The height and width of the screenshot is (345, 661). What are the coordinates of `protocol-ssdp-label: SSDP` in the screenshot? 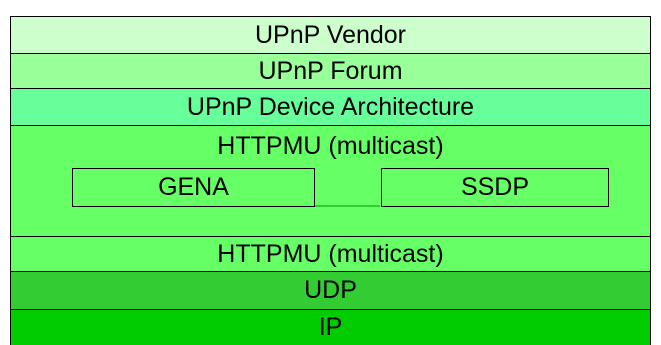 It's located at (495, 187).